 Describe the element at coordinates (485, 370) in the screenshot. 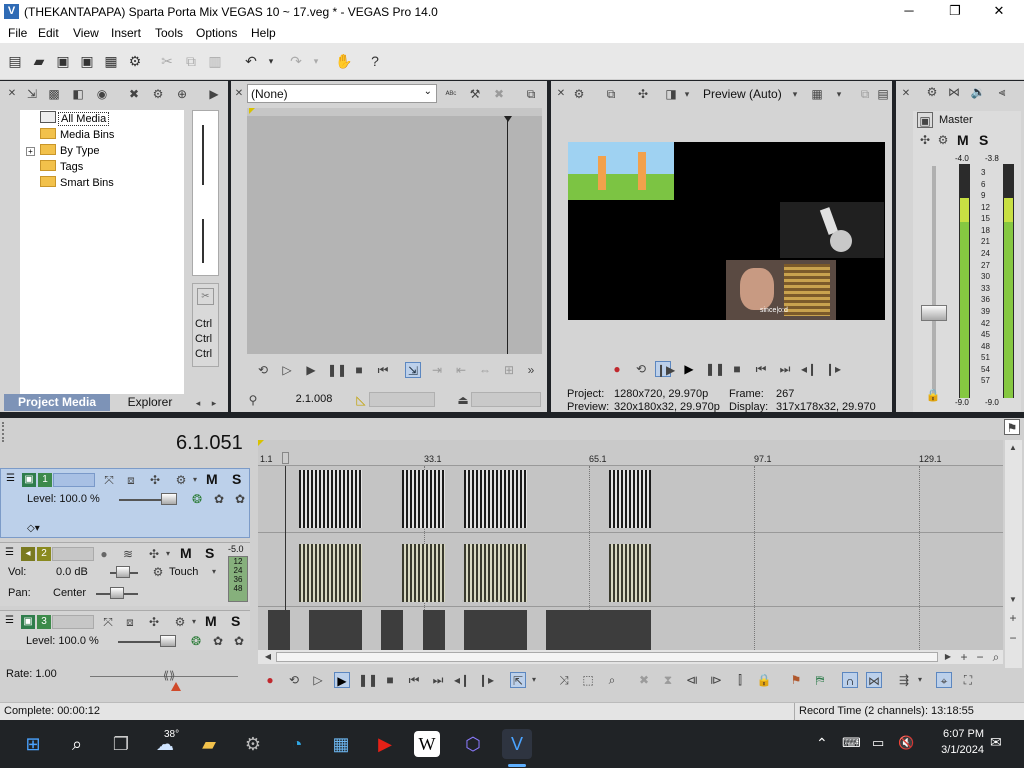

I see `fit-icon: ⇔` at that location.